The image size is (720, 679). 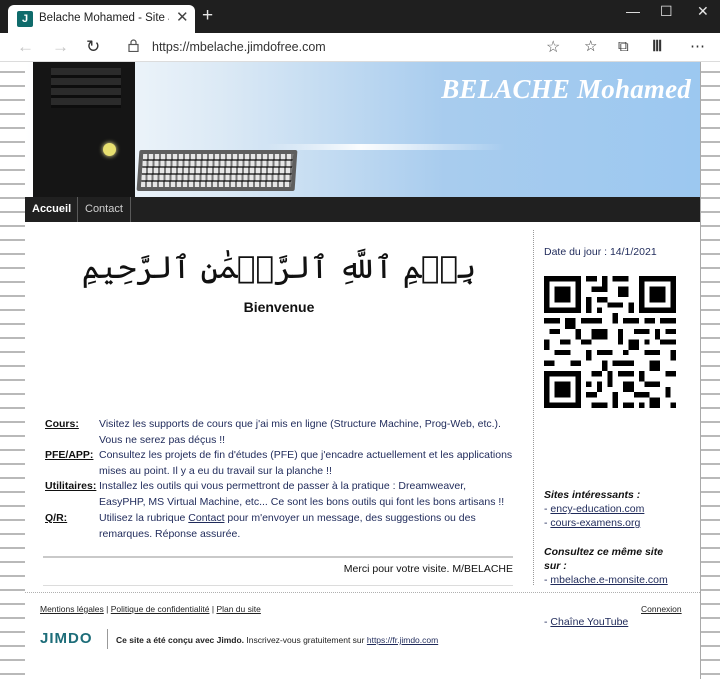 What do you see at coordinates (610, 342) in the screenshot?
I see `qr-code-image` at bounding box center [610, 342].